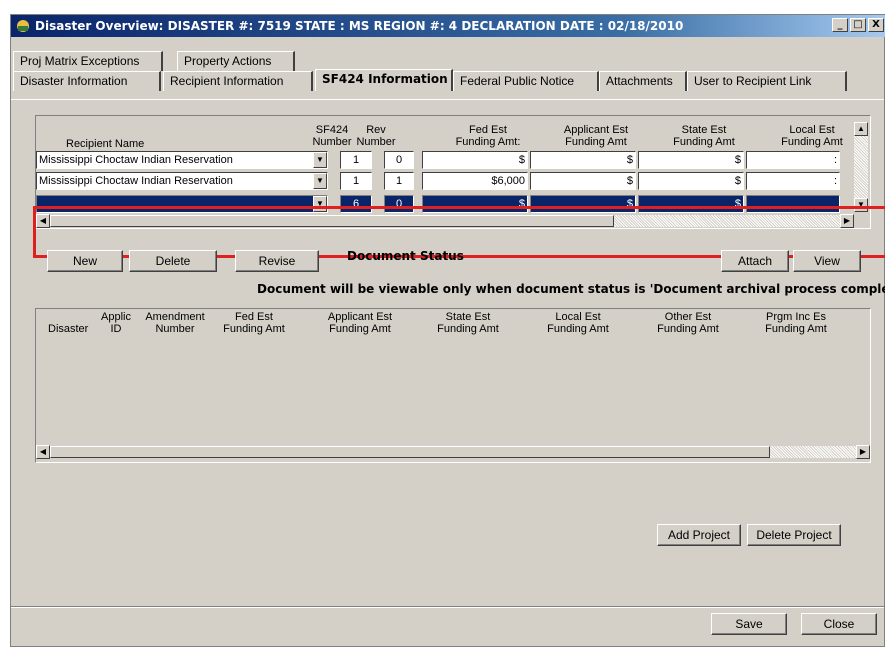 The width and height of the screenshot is (885, 647). I want to click on header-doc-prgm-inc-est: Prgm Inc Es Funding Amt, so click(796, 323).